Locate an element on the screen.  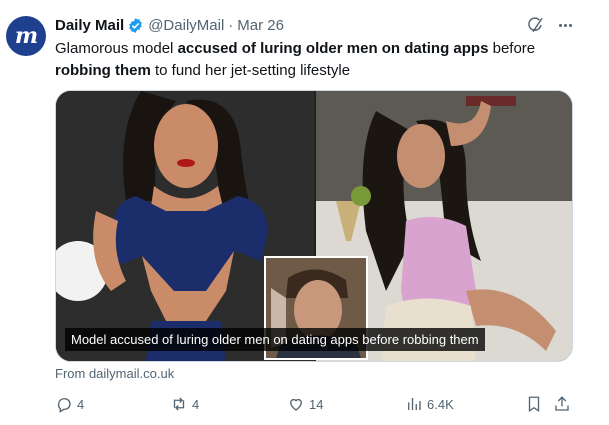
bookmark-icon is located at coordinates (534, 404).